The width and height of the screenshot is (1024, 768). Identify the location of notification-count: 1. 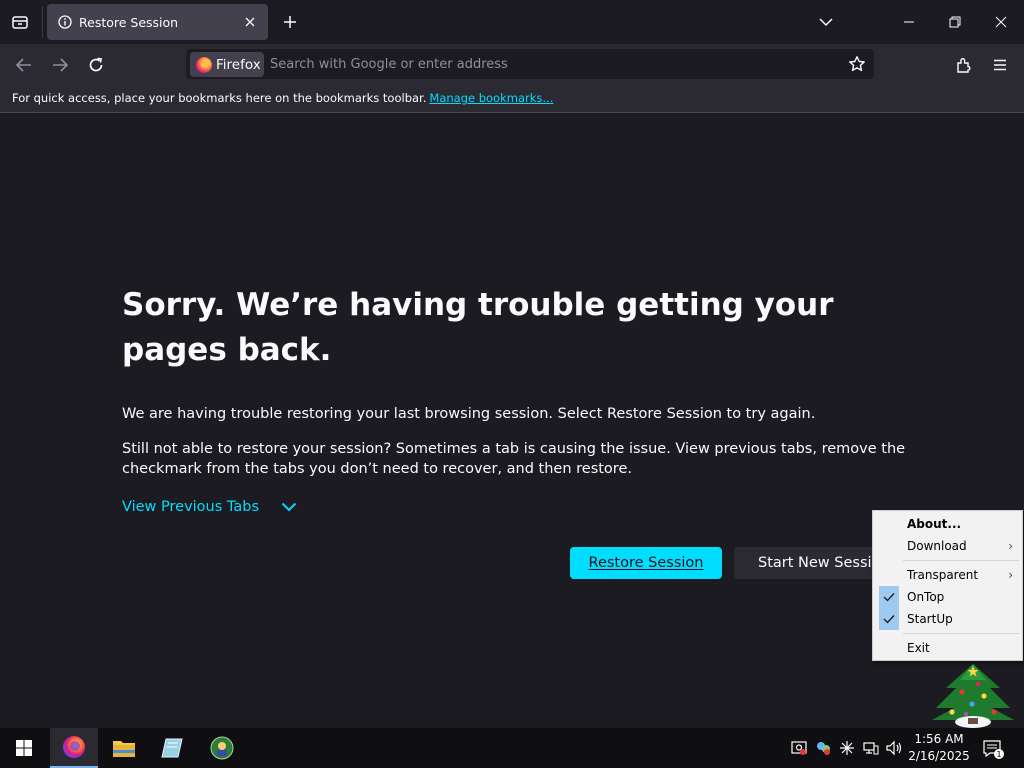
(998, 754).